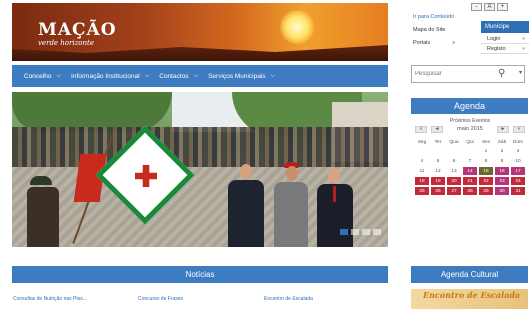 The width and height of the screenshot is (530, 309). Describe the element at coordinates (486, 151) in the screenshot. I see `calendar-day: 1` at that location.